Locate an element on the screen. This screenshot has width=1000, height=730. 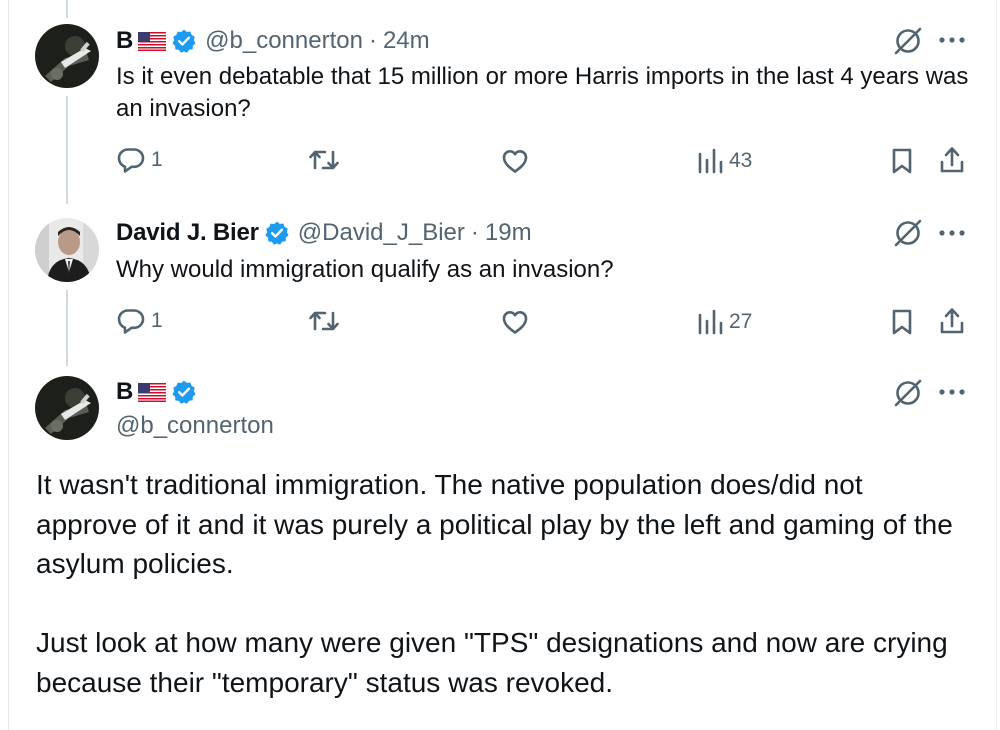
right-border is located at coordinates (996, 365).